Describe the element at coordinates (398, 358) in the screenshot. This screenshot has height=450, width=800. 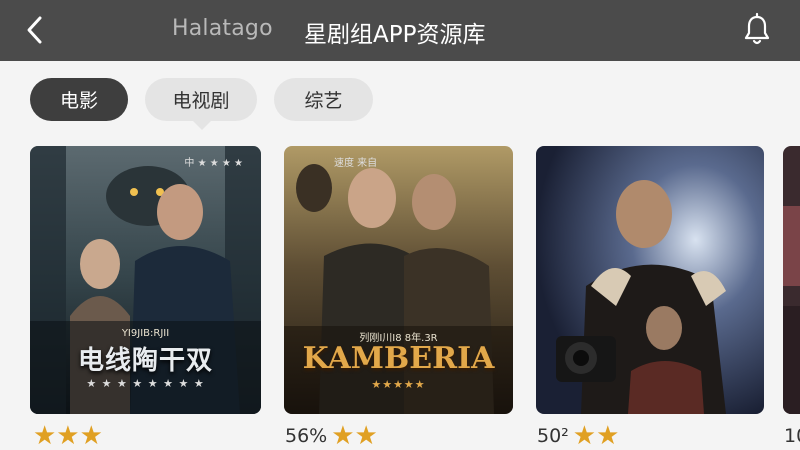
I see `poster-title: KAMBERIA` at that location.